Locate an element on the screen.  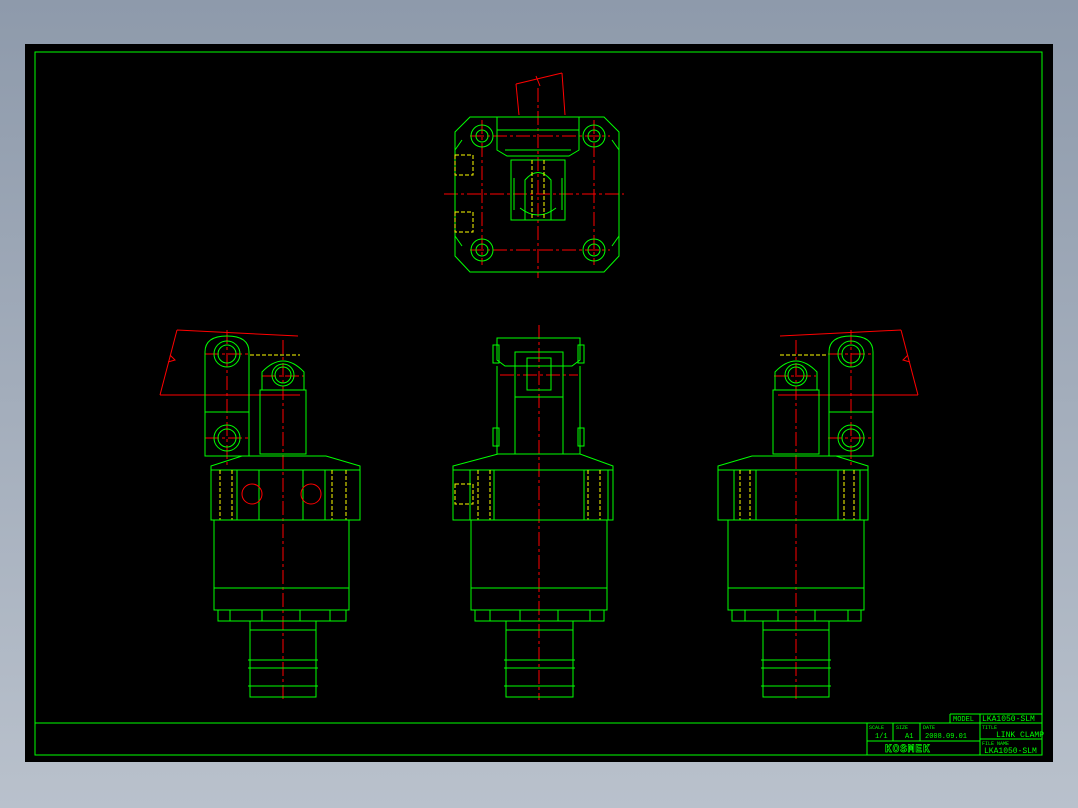
date-label: DATE is located at coordinates (929, 728).